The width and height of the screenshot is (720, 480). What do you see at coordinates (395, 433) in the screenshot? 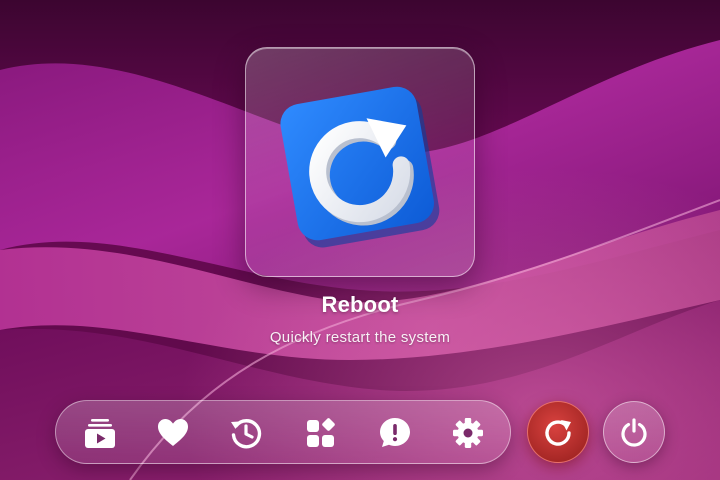
I see `feedback-icon` at bounding box center [395, 433].